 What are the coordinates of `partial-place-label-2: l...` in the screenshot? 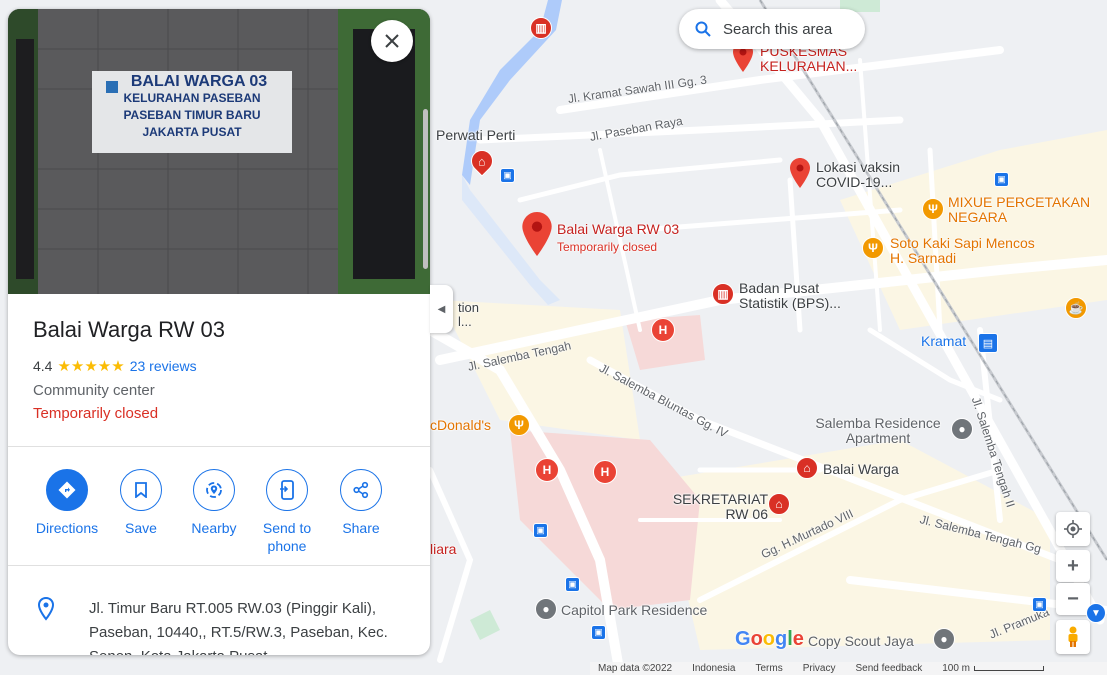 It's located at (465, 321).